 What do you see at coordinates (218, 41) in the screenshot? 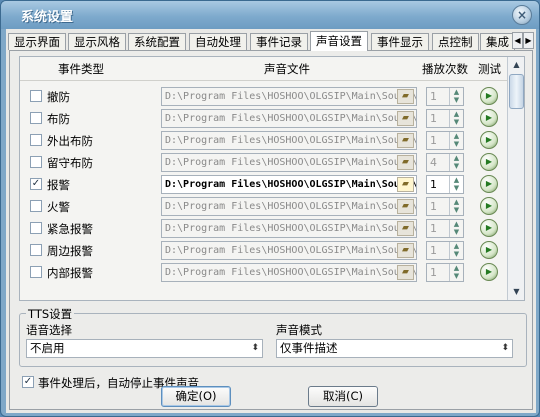
I see `tab-auto-process: 自动处理` at bounding box center [218, 41].